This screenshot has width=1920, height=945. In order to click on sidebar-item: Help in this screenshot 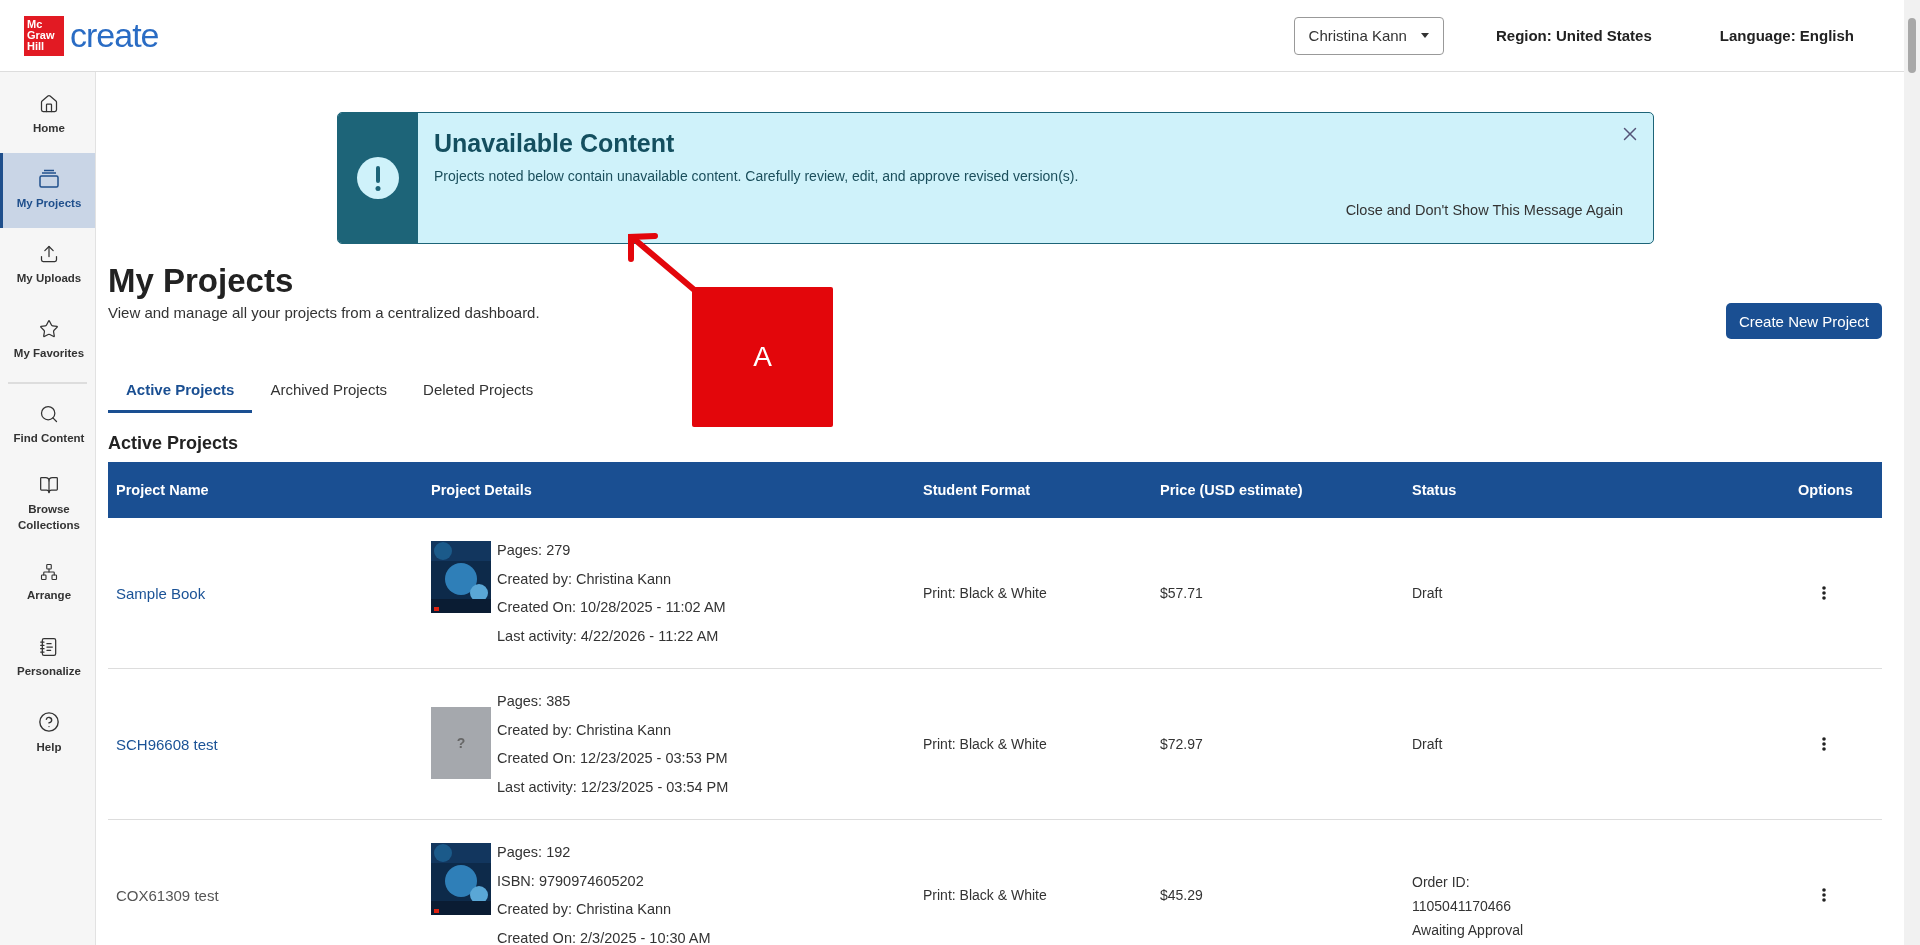, I will do `click(47, 733)`.